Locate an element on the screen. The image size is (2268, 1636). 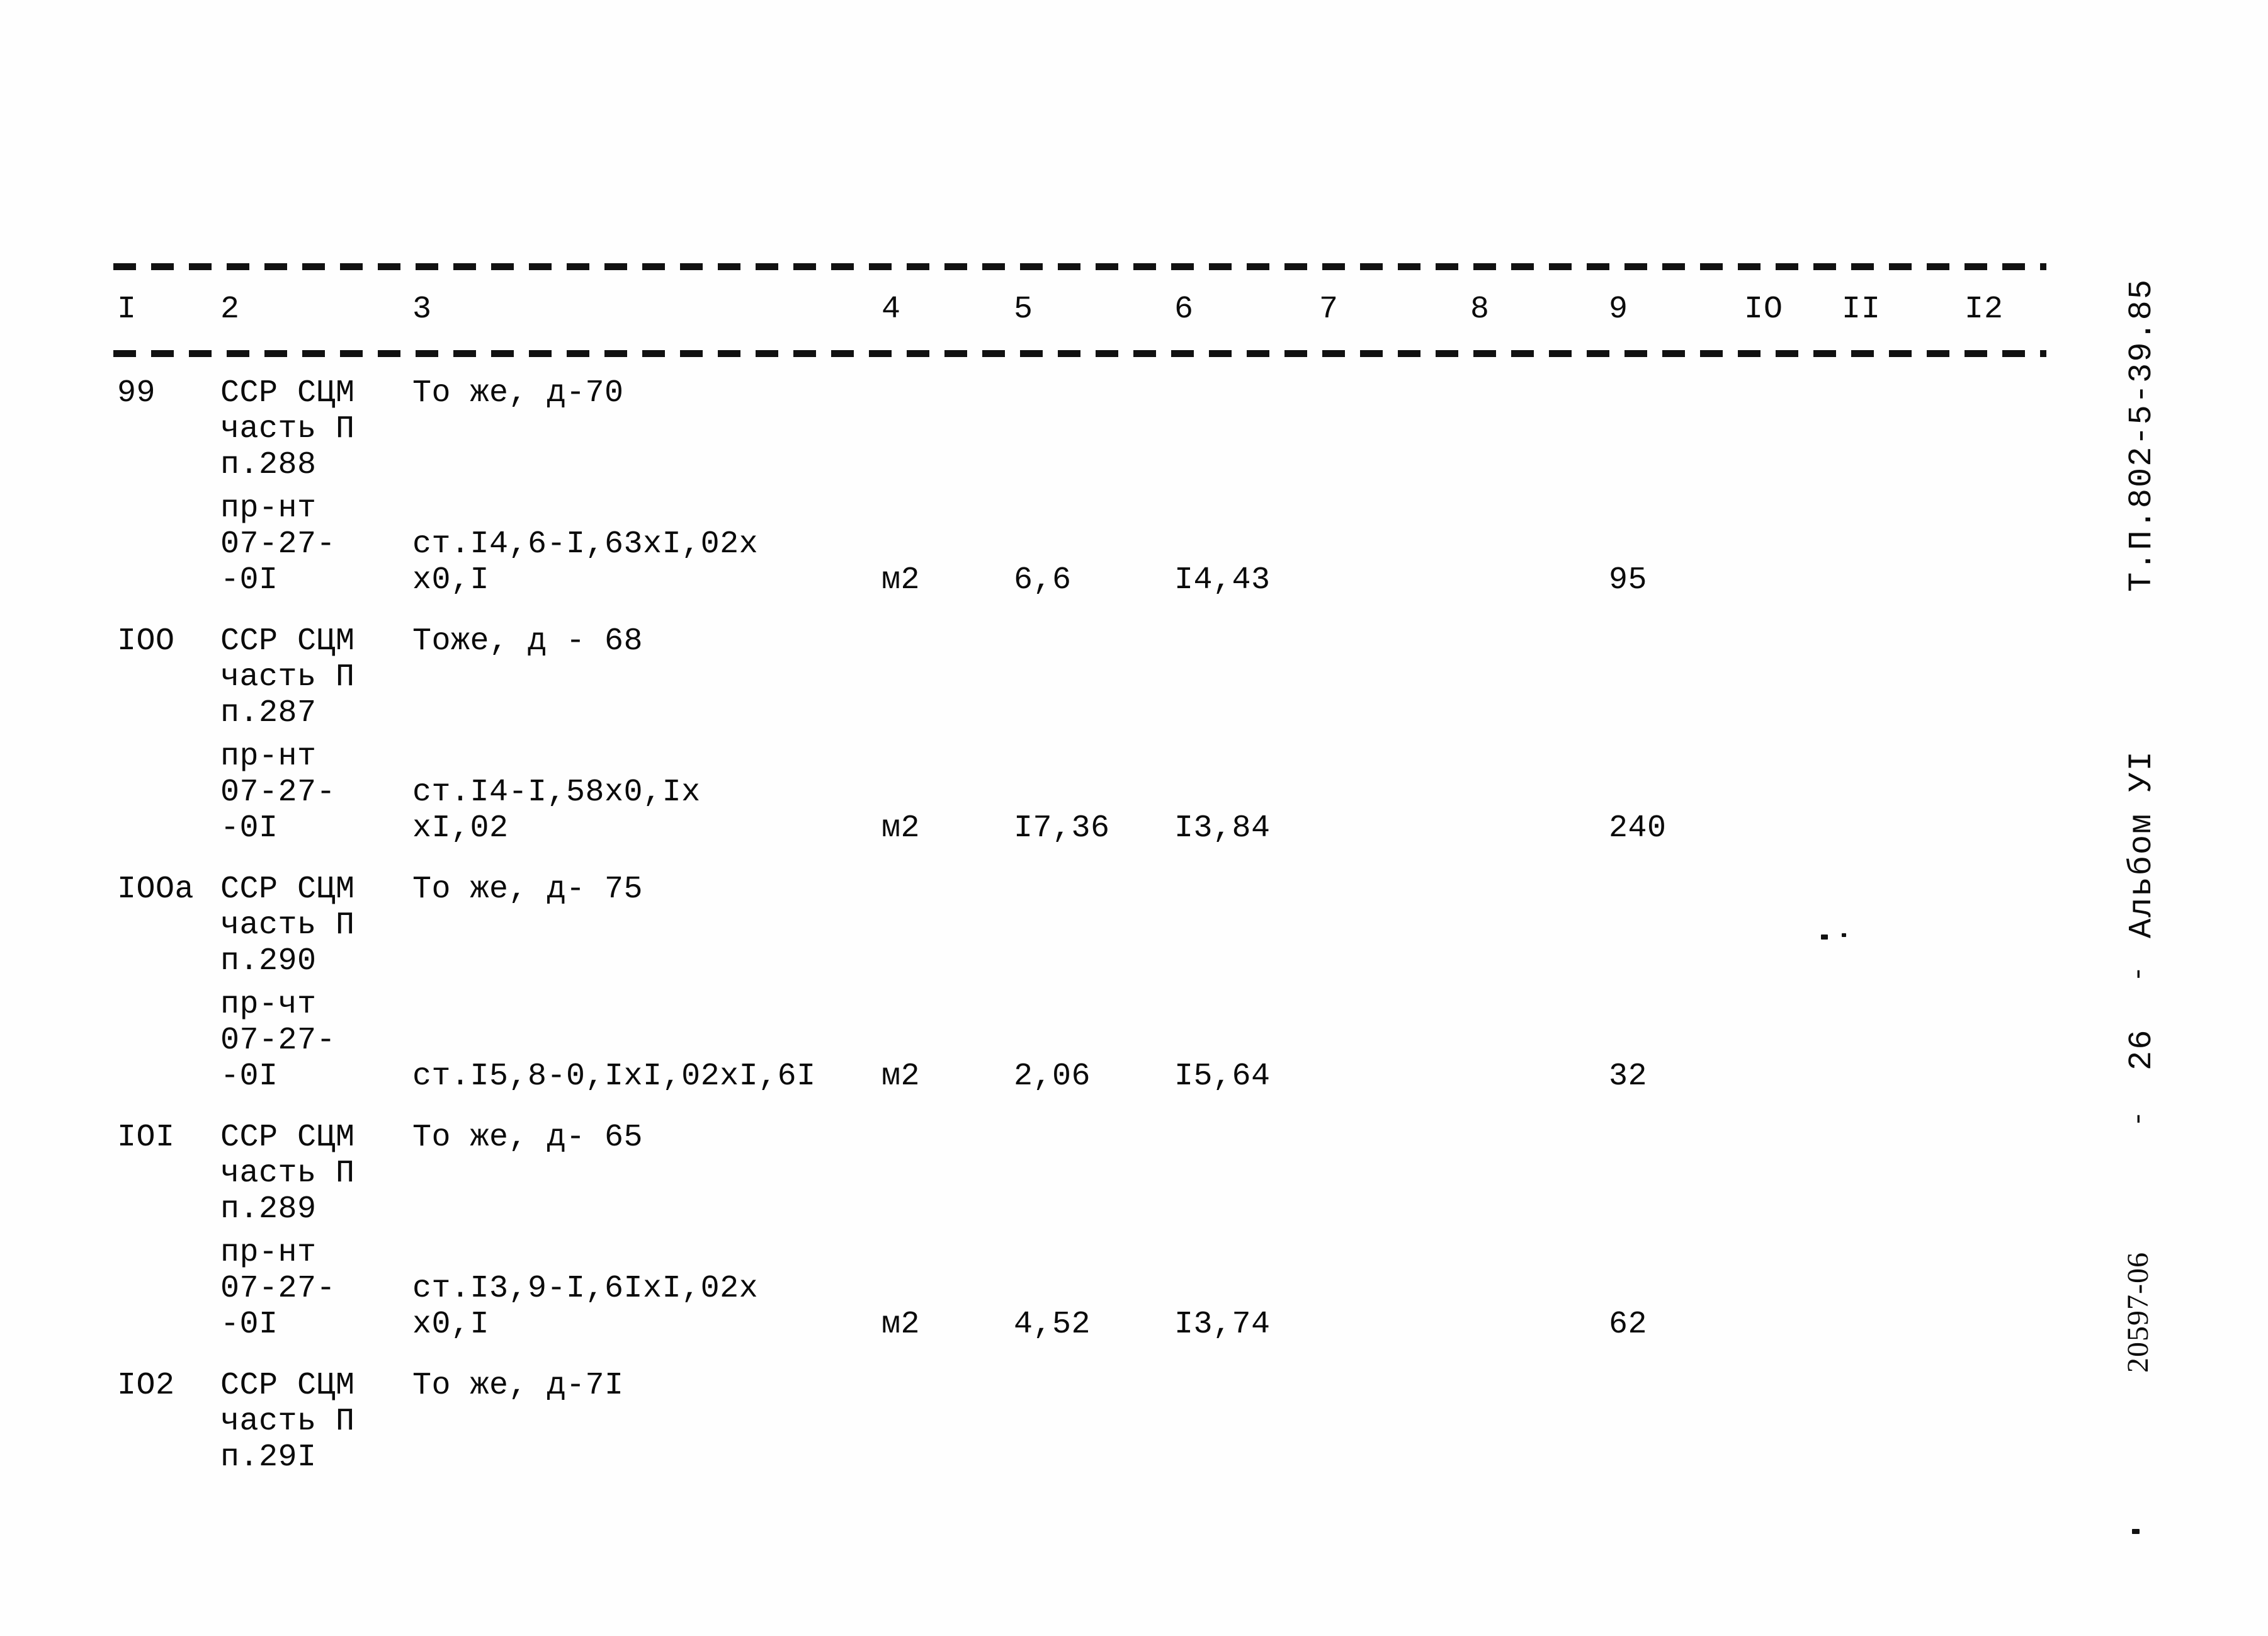
cell-col3-row-99: х0,I is located at coordinates (451, 580).